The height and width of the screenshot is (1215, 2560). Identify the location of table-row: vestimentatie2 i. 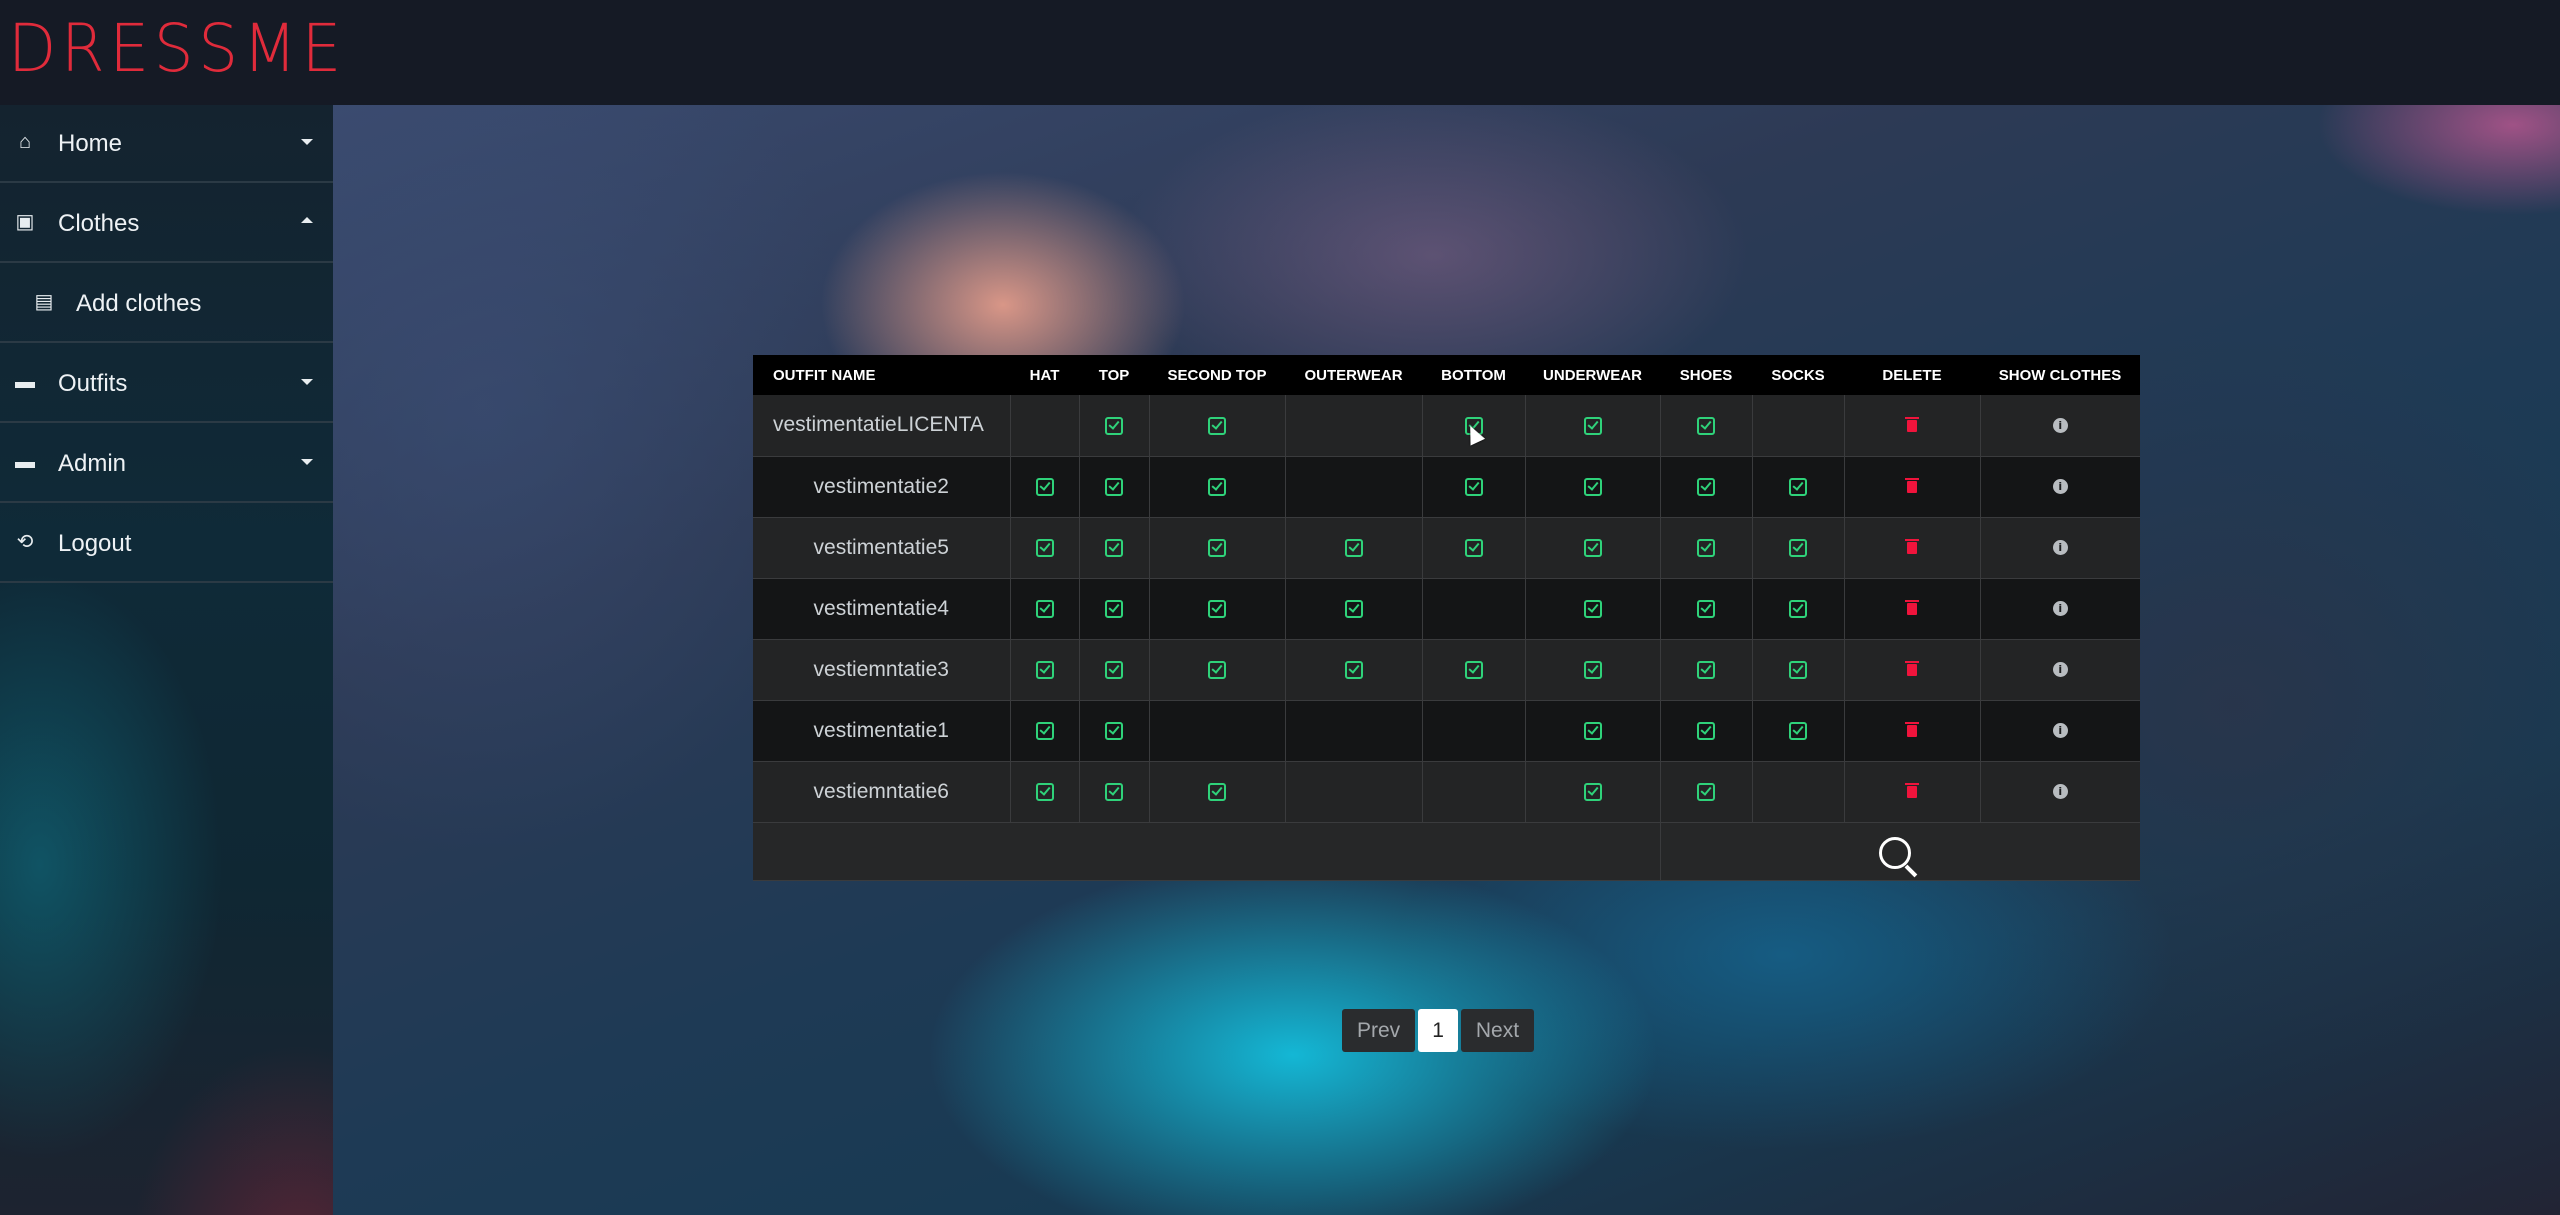
(1446, 487).